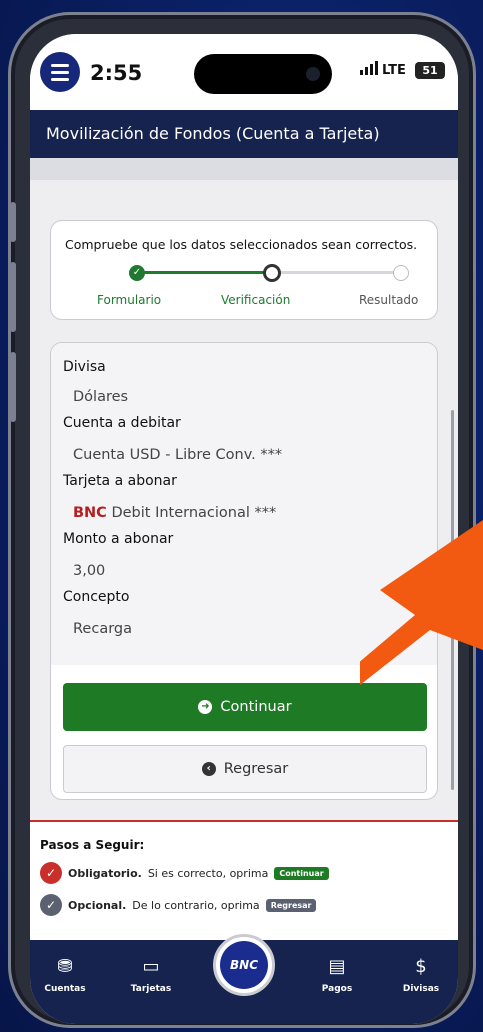 This screenshot has height=1032, width=483. What do you see at coordinates (421, 966) in the screenshot?
I see `currency-hand-icon: $` at bounding box center [421, 966].